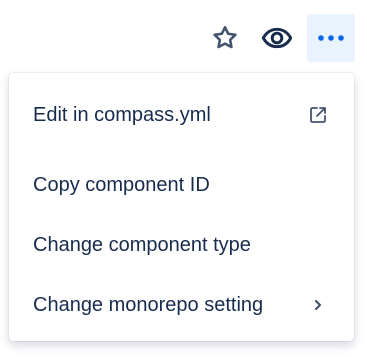 This screenshot has width=367, height=357. Describe the element at coordinates (122, 114) in the screenshot. I see `menu-item-label: Edit in compass.yml` at that location.